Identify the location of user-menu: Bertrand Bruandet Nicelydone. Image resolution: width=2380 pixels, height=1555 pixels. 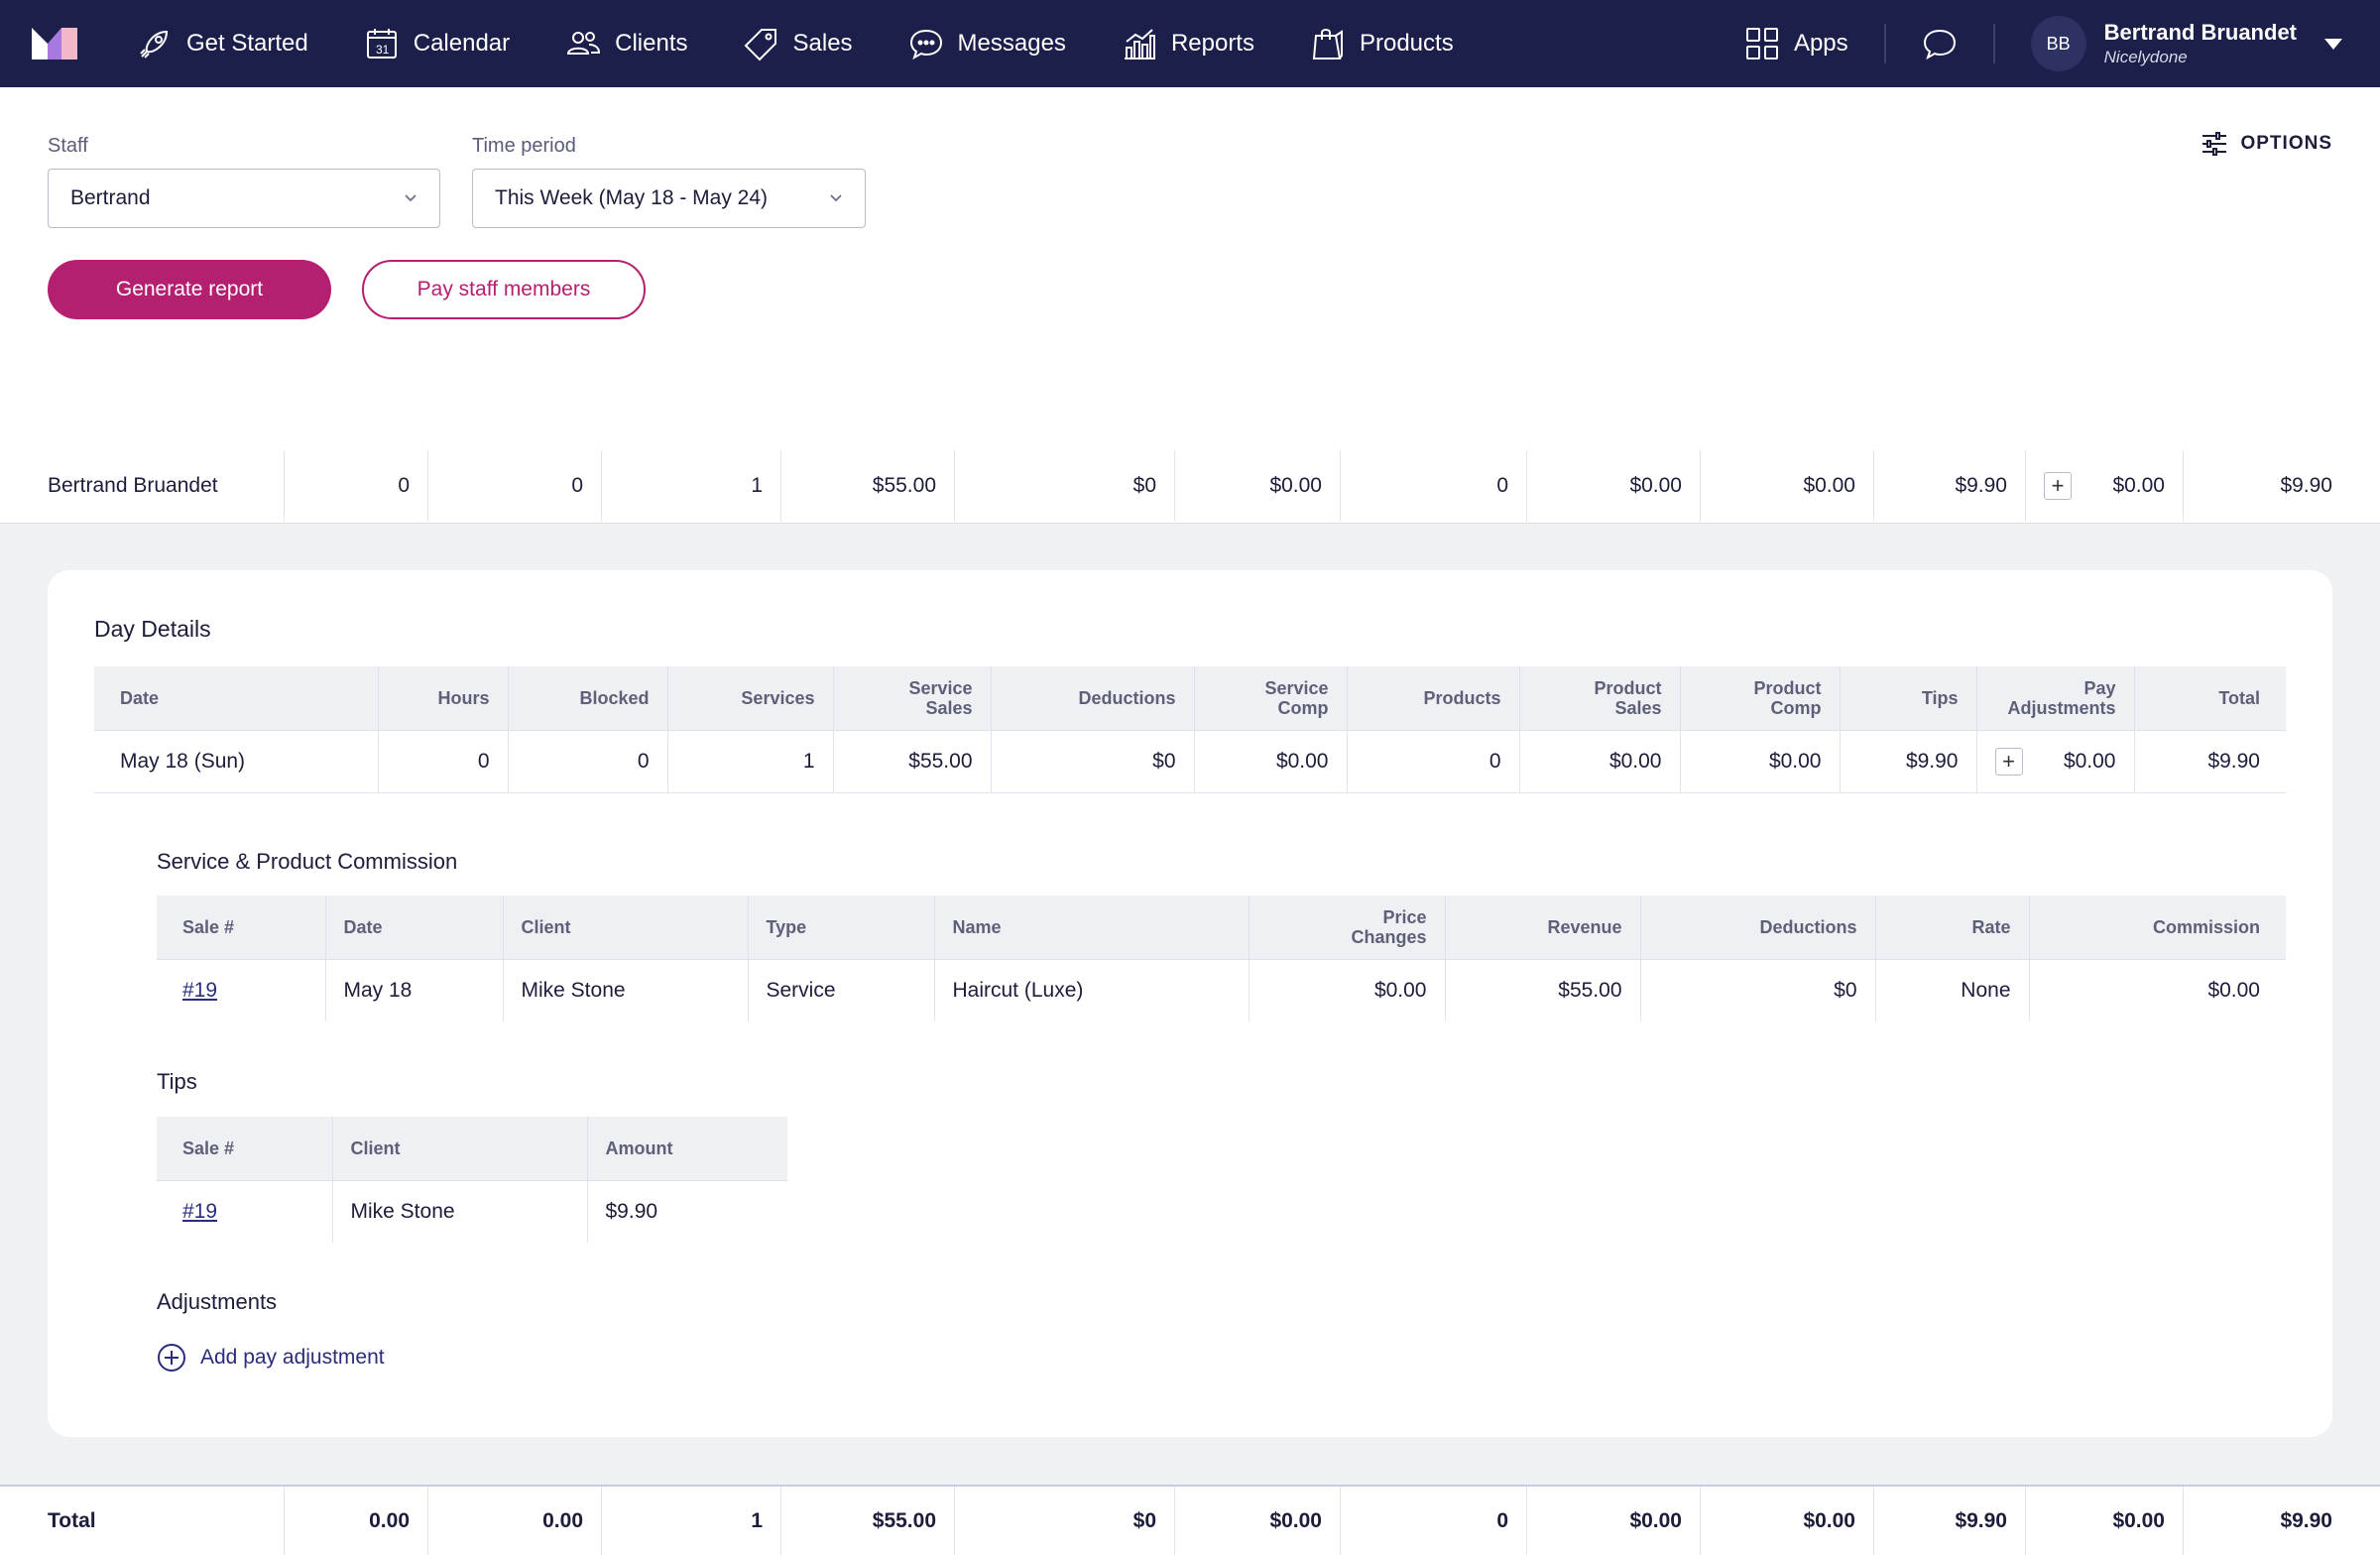
(2200, 43).